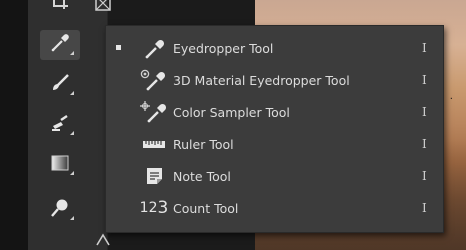 This screenshot has width=466, height=250. Describe the element at coordinates (274, 144) in the screenshot. I see `menu-item-ruler-tool: Ruler Tool I` at that location.